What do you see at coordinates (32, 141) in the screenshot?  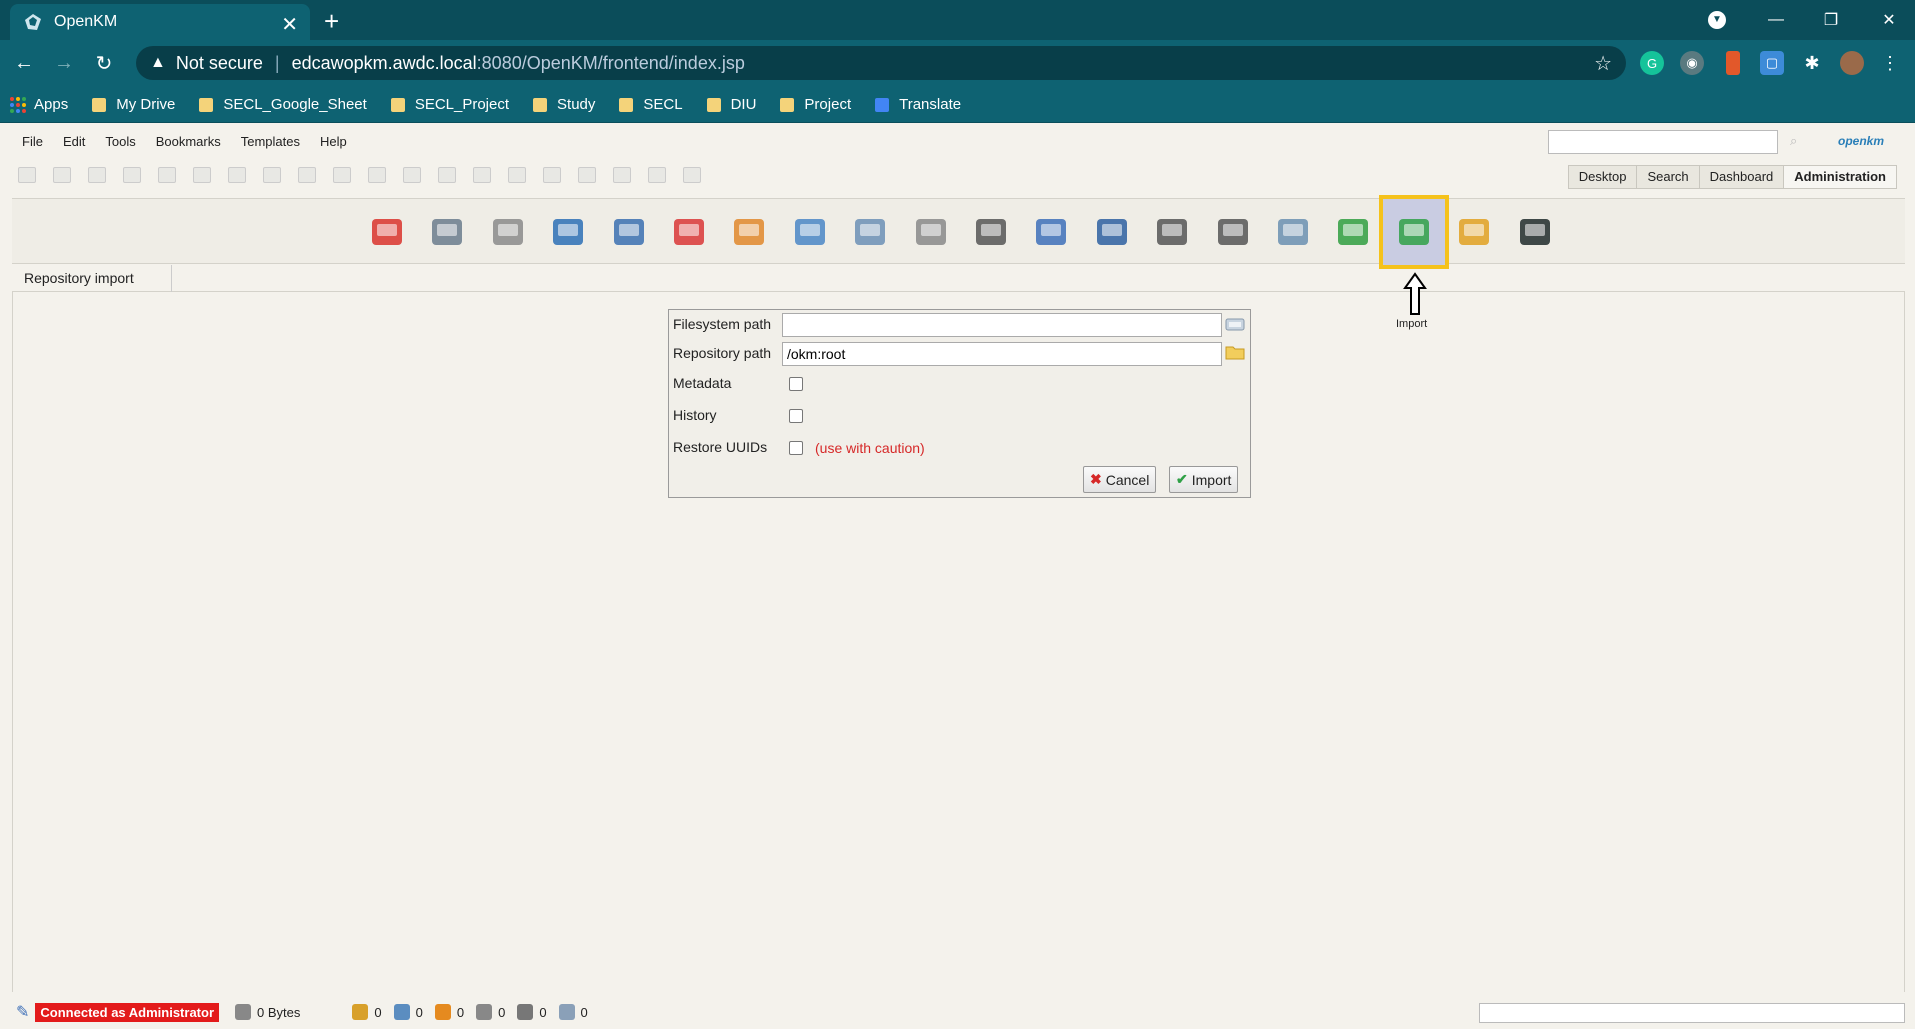 I see `menu-file: File` at bounding box center [32, 141].